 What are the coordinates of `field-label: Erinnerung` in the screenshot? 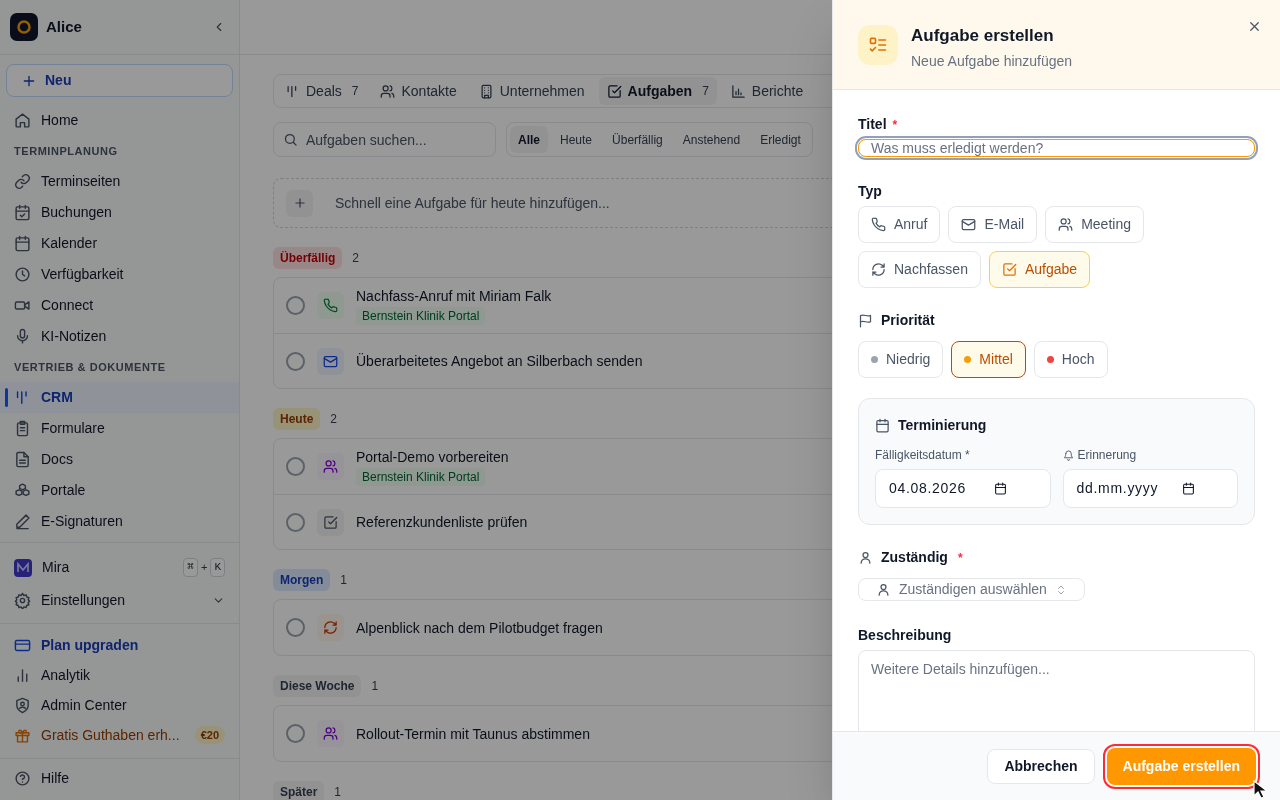 It's located at (1107, 455).